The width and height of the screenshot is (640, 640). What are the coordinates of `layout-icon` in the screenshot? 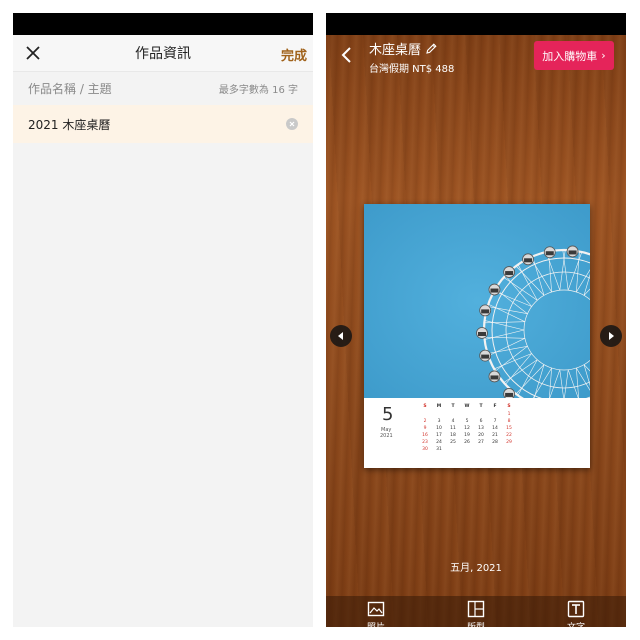 It's located at (476, 609).